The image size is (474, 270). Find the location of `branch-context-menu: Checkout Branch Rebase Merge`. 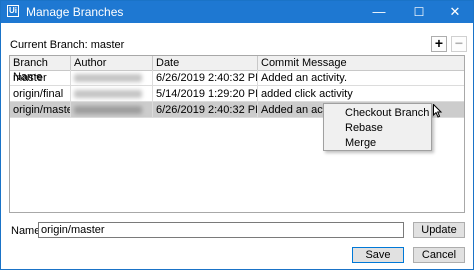

branch-context-menu: Checkout Branch Rebase Merge is located at coordinates (377, 127).